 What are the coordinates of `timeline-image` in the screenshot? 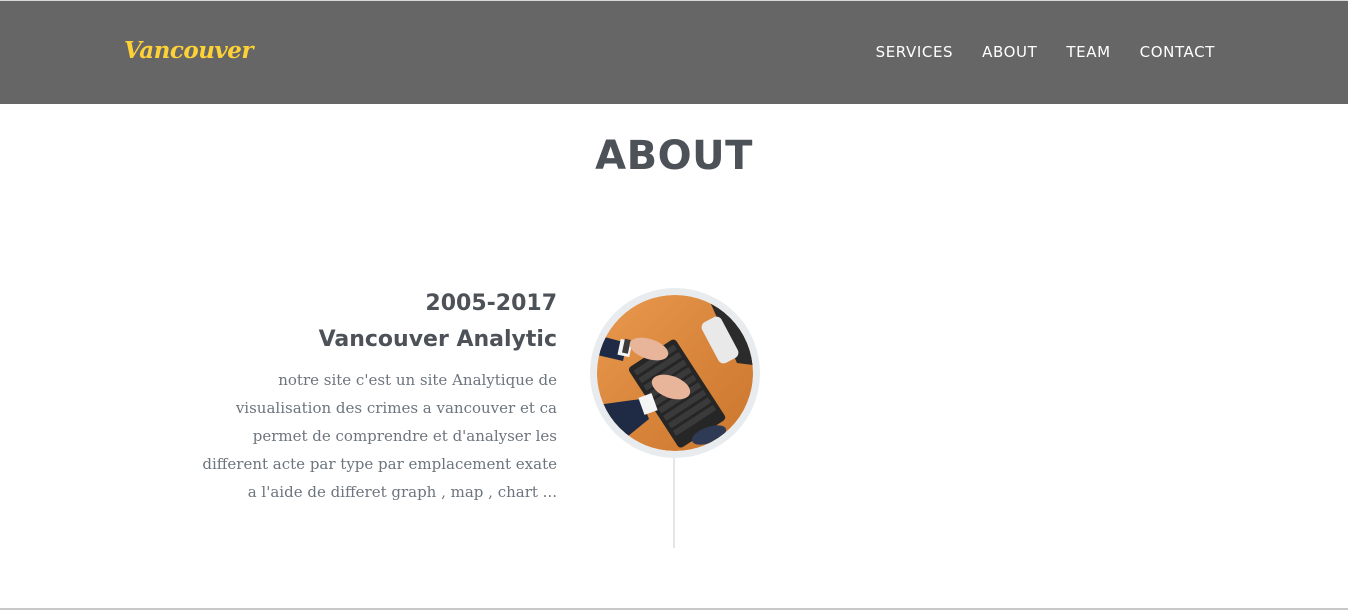 It's located at (675, 373).